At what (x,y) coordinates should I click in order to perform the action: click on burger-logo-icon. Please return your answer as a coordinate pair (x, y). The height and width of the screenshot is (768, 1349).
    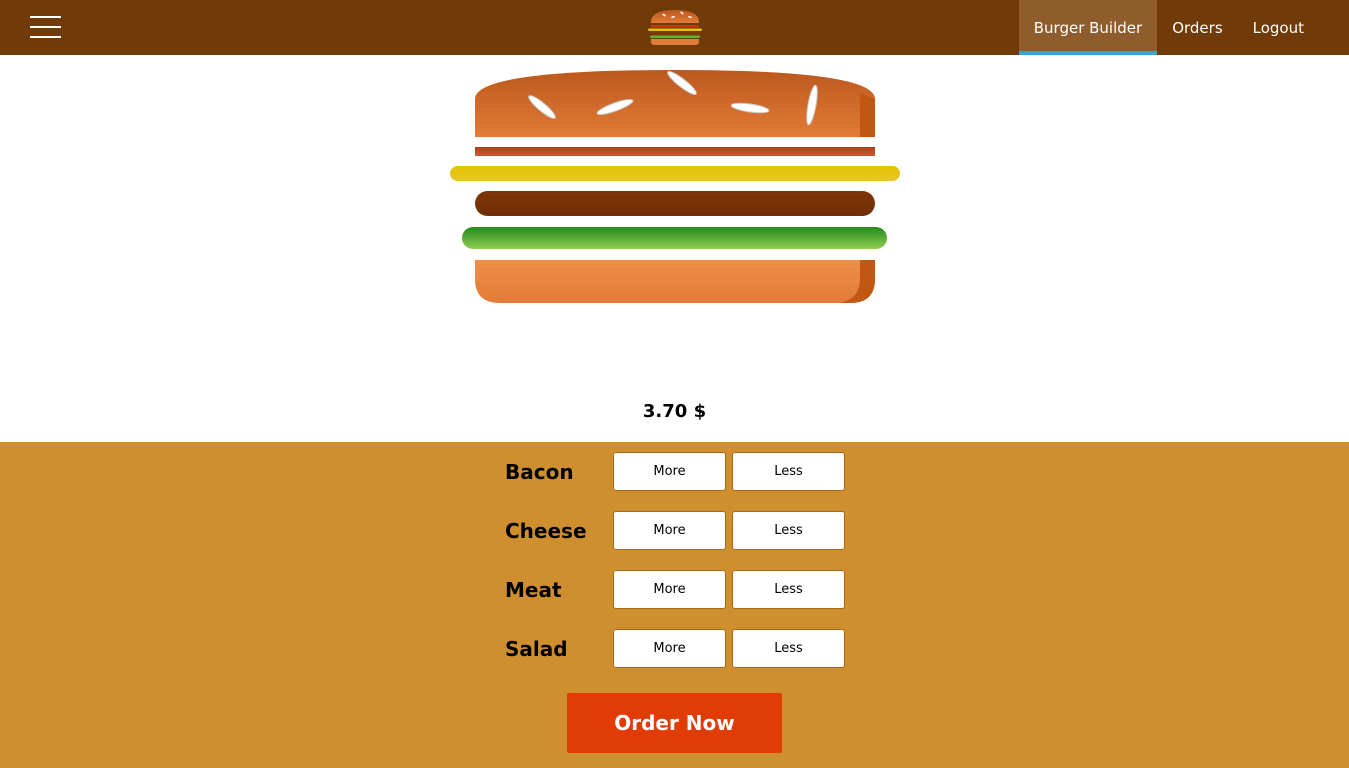
    Looking at the image, I should click on (675, 28).